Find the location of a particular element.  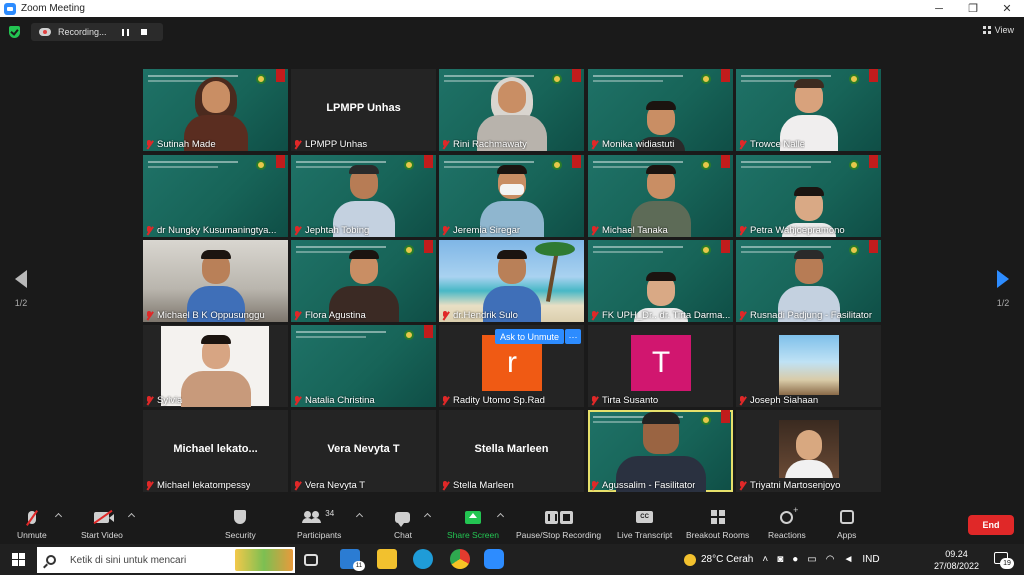

participant-tile: Rini Rachmawaty is located at coordinates (511, 110).